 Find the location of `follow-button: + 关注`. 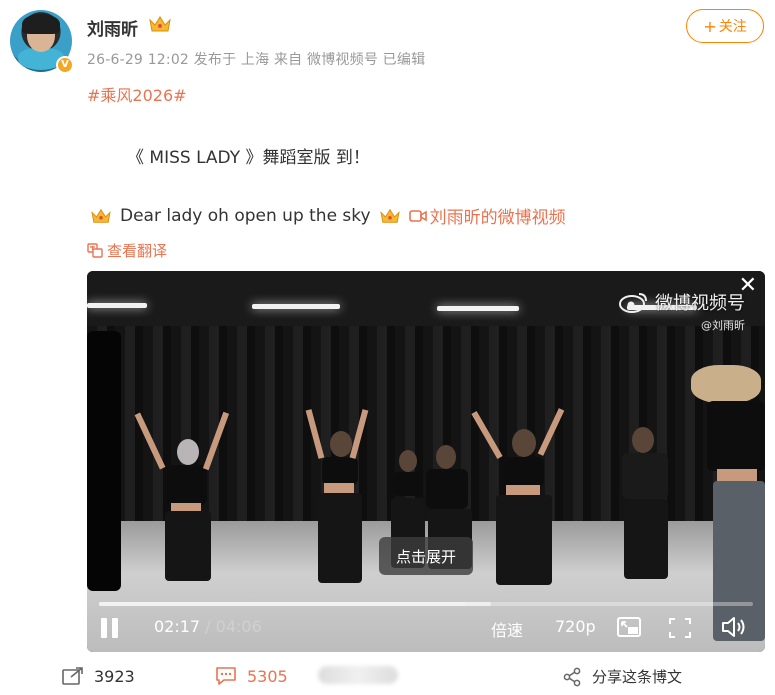

follow-button: + 关注 is located at coordinates (725, 26).